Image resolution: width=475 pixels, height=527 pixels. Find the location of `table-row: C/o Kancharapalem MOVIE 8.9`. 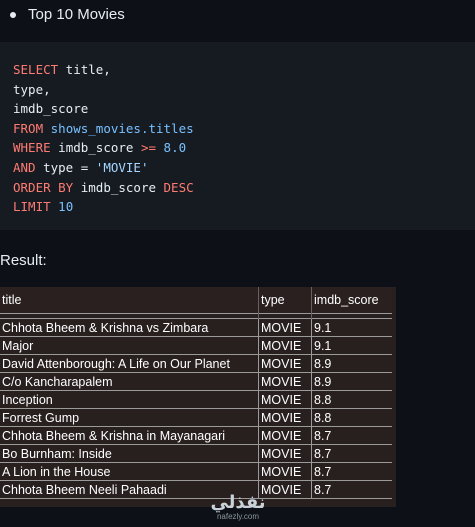

table-row: C/o Kancharapalem MOVIE 8.9 is located at coordinates (196, 381).